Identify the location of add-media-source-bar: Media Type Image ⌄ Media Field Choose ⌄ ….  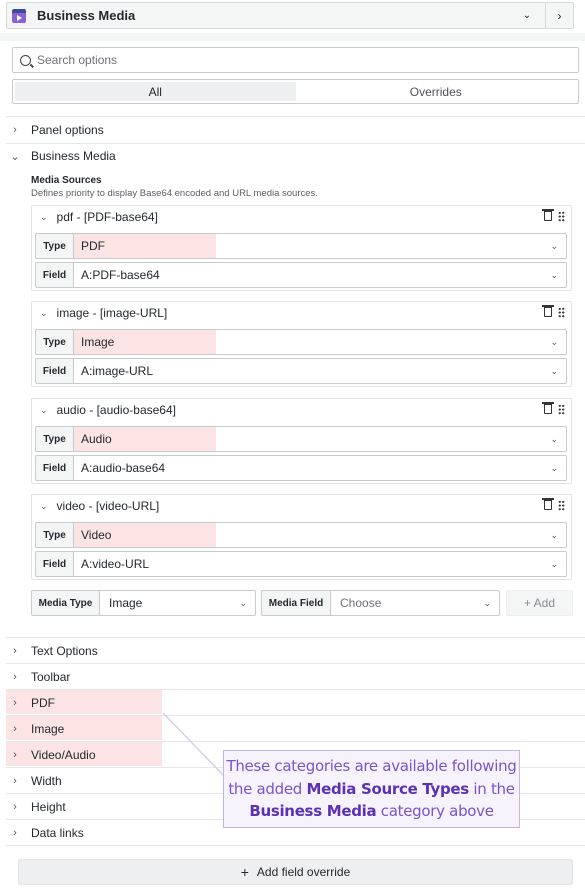
(302, 603).